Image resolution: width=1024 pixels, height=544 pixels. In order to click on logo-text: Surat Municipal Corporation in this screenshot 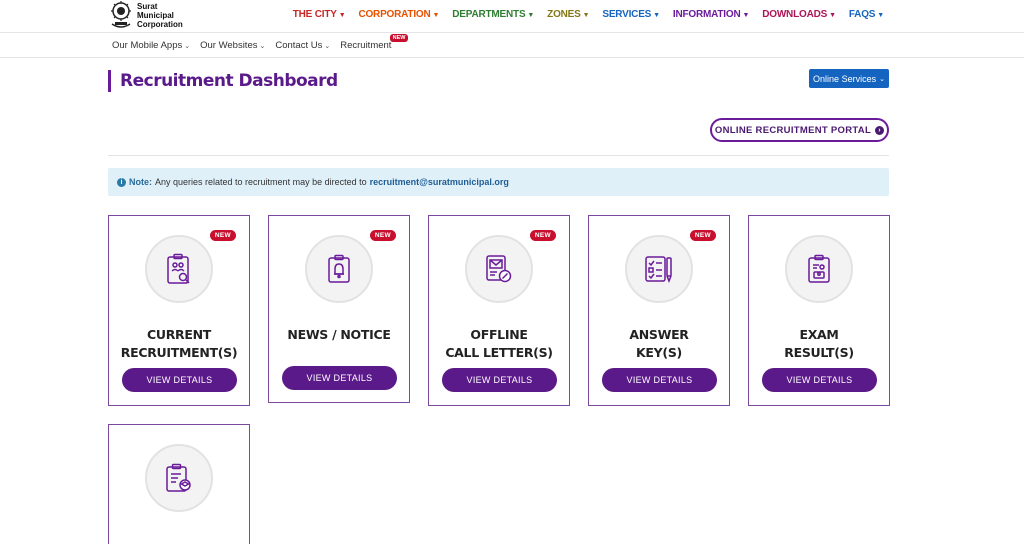, I will do `click(160, 15)`.